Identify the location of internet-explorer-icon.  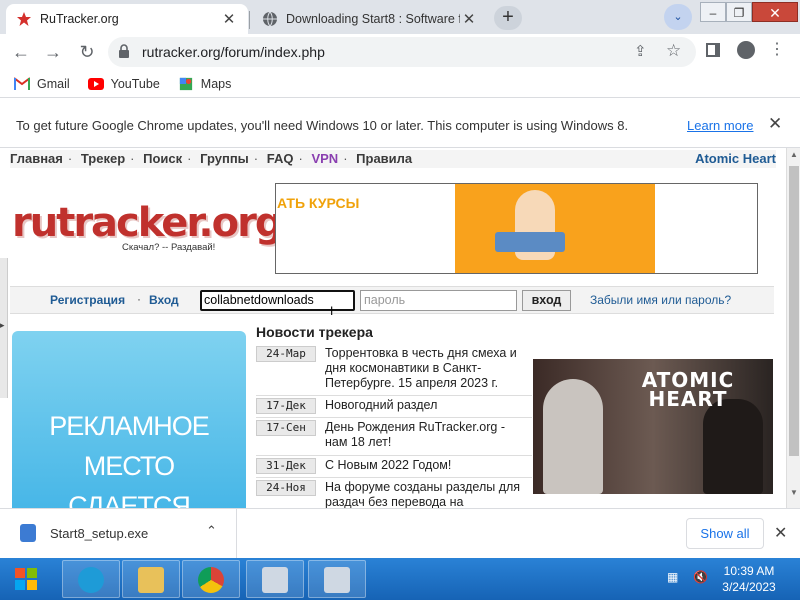
(91, 580).